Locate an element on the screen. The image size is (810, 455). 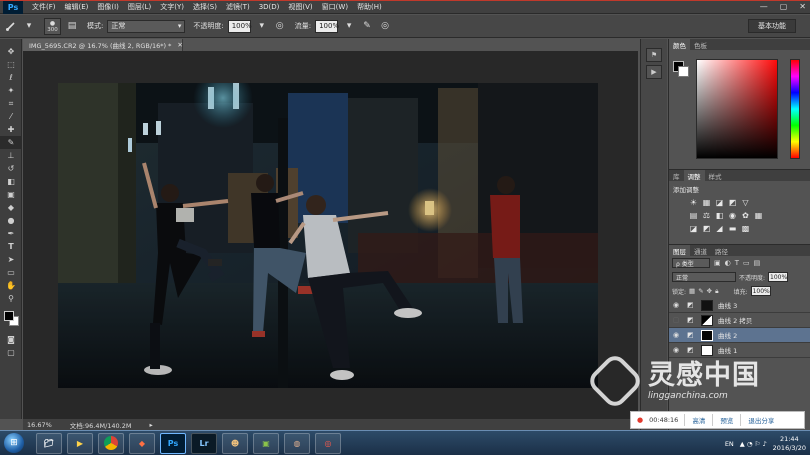
eye-icon: ◉ is located at coordinates (676, 335).